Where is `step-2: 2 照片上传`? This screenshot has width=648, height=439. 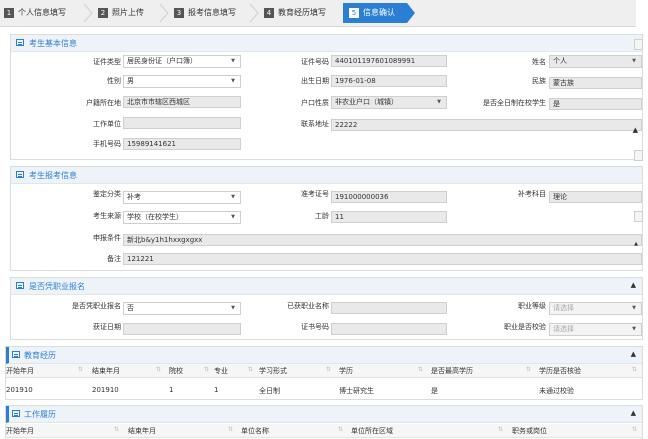 step-2: 2 照片上传 is located at coordinates (121, 13).